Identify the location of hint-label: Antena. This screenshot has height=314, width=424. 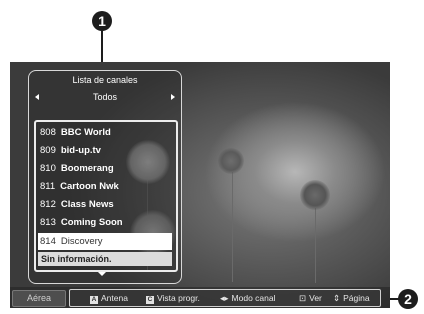
(114, 298).